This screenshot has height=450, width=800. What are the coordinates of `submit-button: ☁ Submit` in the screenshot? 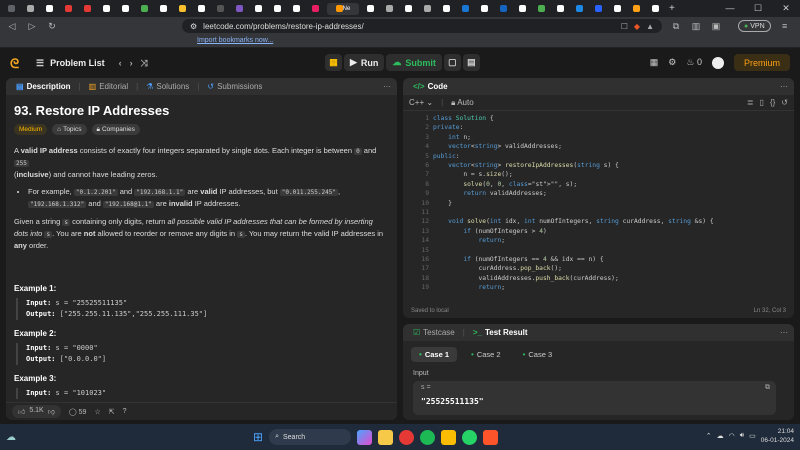 It's located at (414, 62).